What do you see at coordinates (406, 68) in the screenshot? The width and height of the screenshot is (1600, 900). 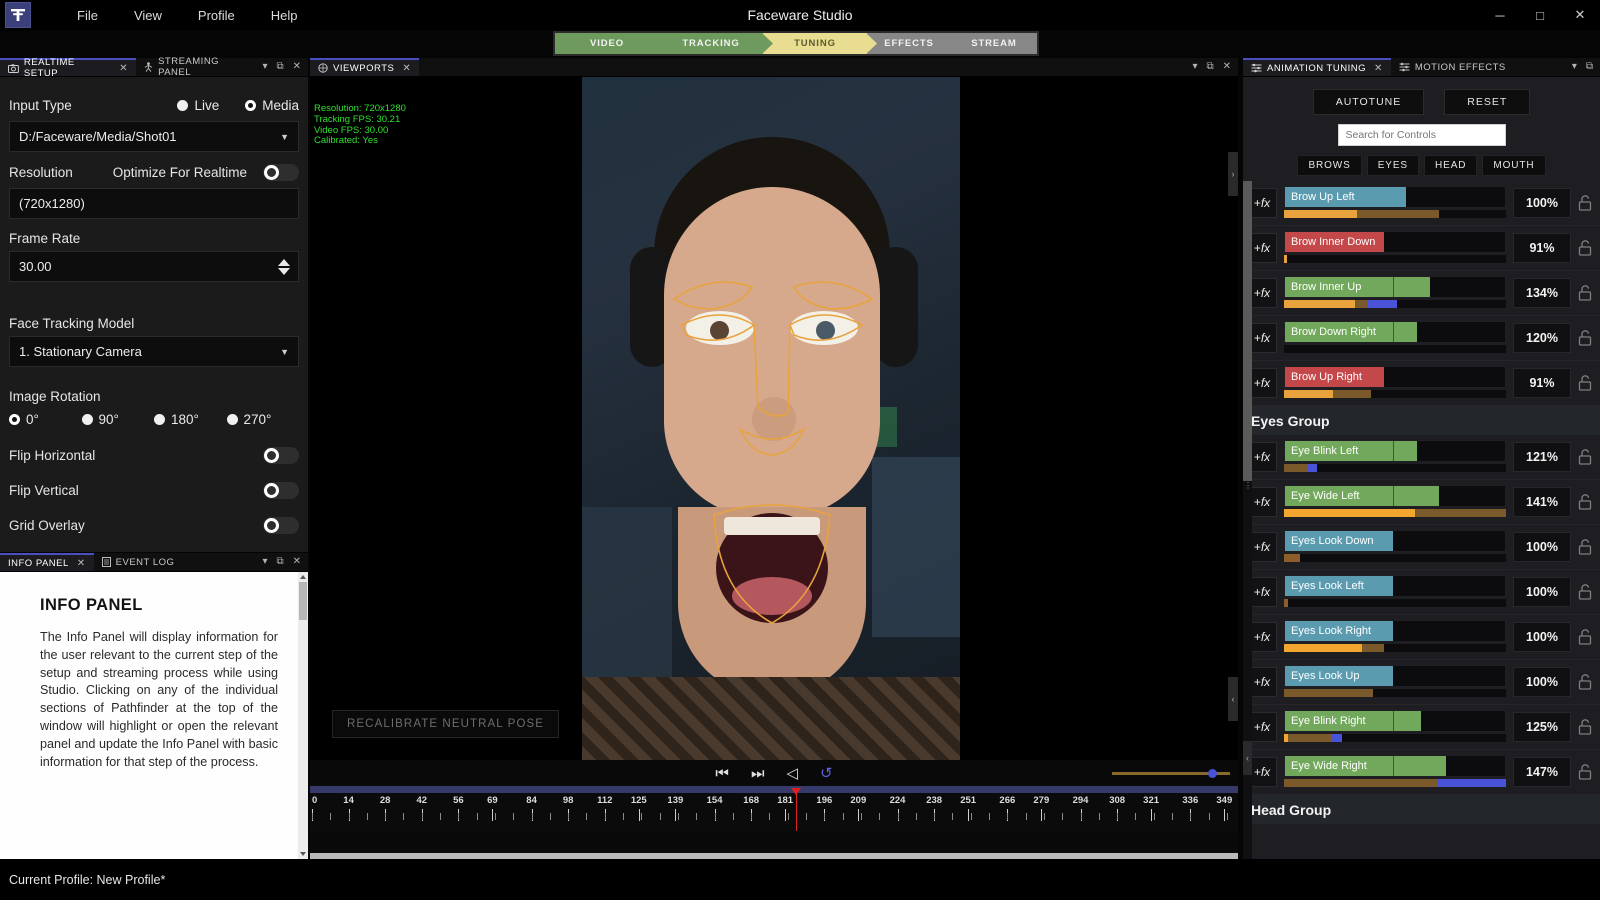 I see `tab-close-viewports: ✕` at bounding box center [406, 68].